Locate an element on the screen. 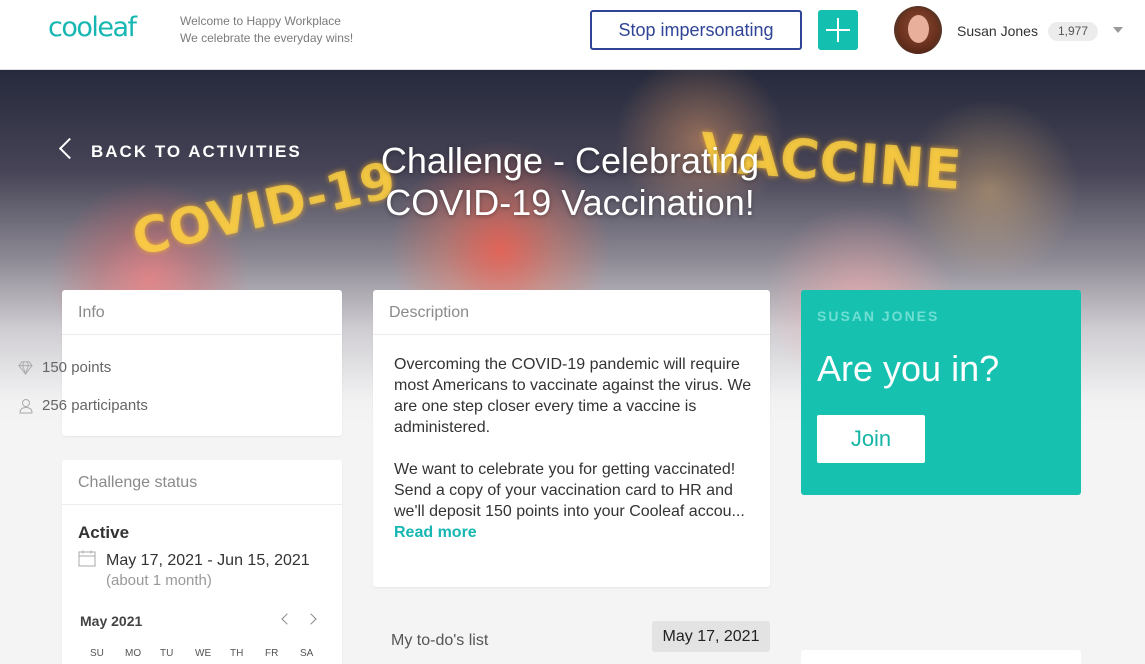 The width and height of the screenshot is (1145, 664). read-more-link: Read more is located at coordinates (435, 532).